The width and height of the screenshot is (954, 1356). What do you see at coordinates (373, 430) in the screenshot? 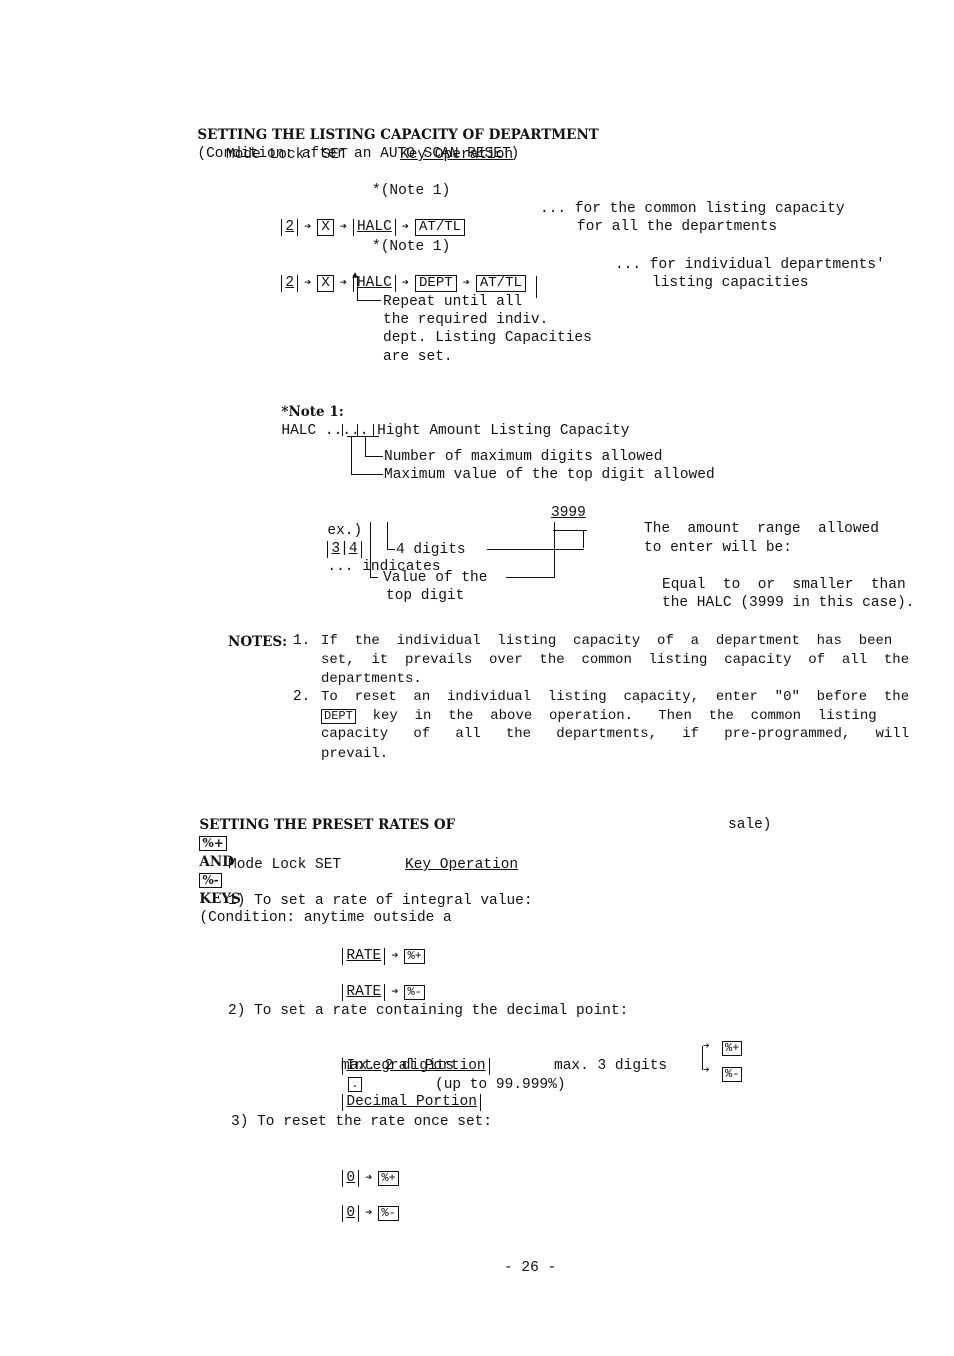
I see `halc-bar-right` at bounding box center [373, 430].